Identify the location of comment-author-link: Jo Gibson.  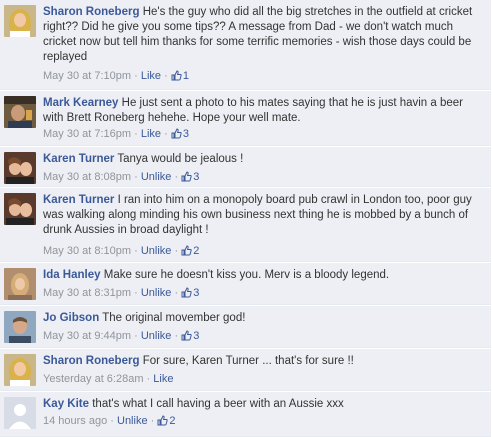
(71, 318).